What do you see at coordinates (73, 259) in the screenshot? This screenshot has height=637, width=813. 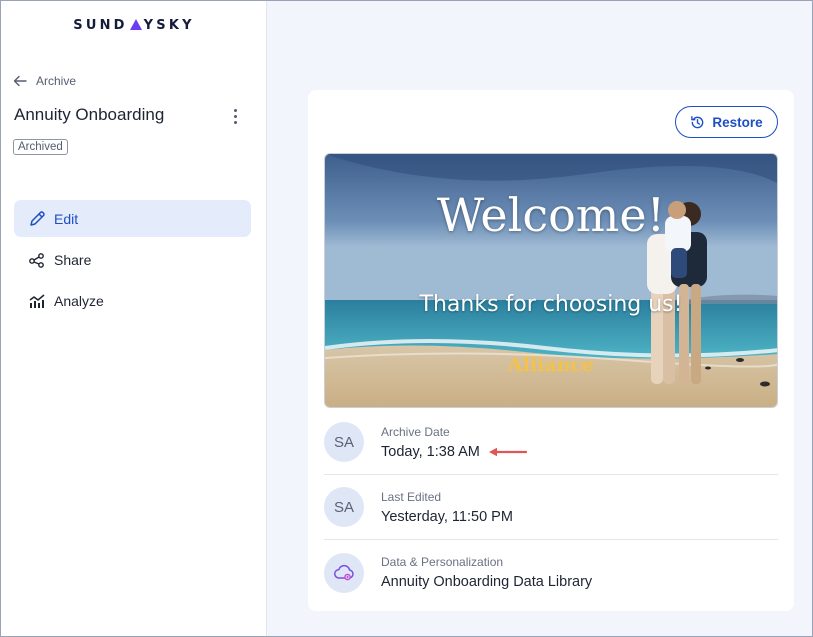 I see `nav-label: Share` at bounding box center [73, 259].